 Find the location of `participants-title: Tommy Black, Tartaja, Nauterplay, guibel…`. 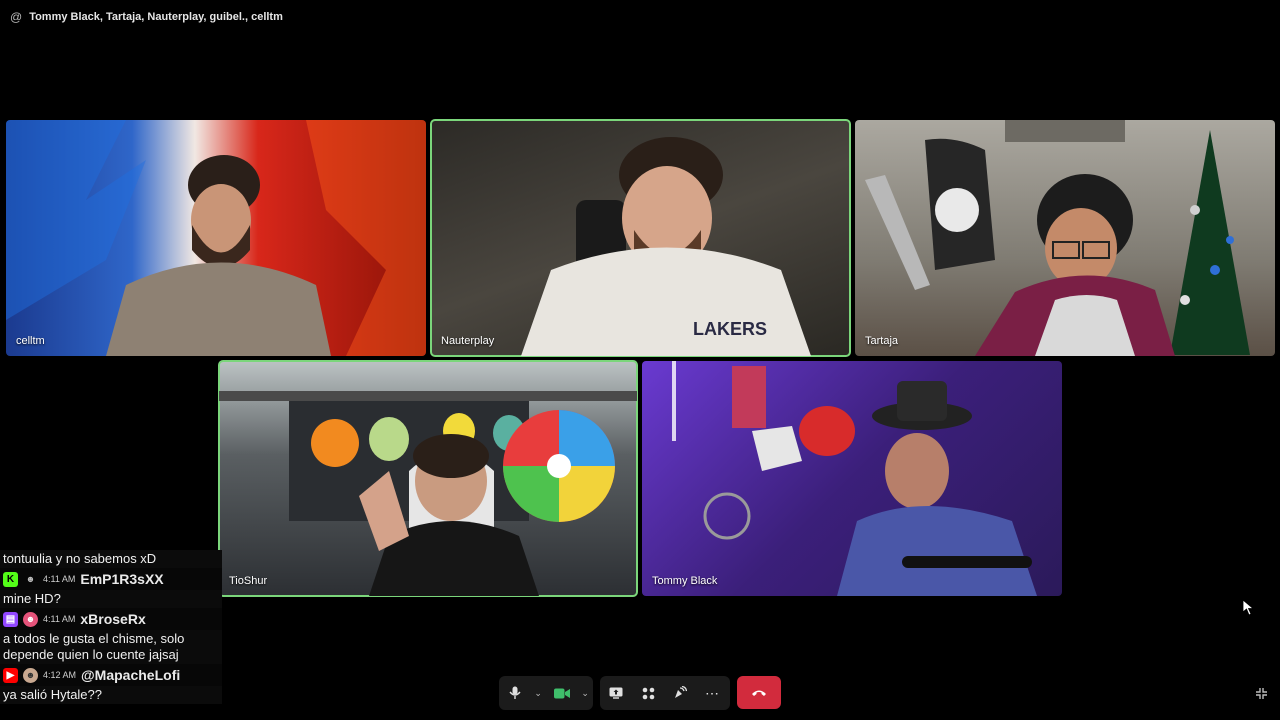

participants-title: Tommy Black, Tartaja, Nauterplay, guibel… is located at coordinates (156, 17).